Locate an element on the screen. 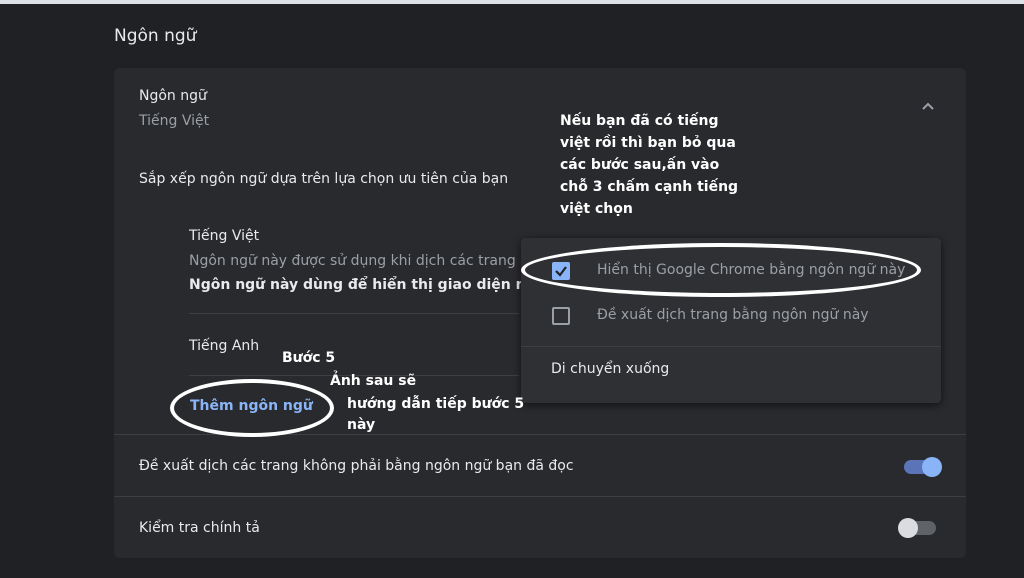 The width and height of the screenshot is (1024, 578). language-header-value: Tiếng Việt is located at coordinates (174, 121).